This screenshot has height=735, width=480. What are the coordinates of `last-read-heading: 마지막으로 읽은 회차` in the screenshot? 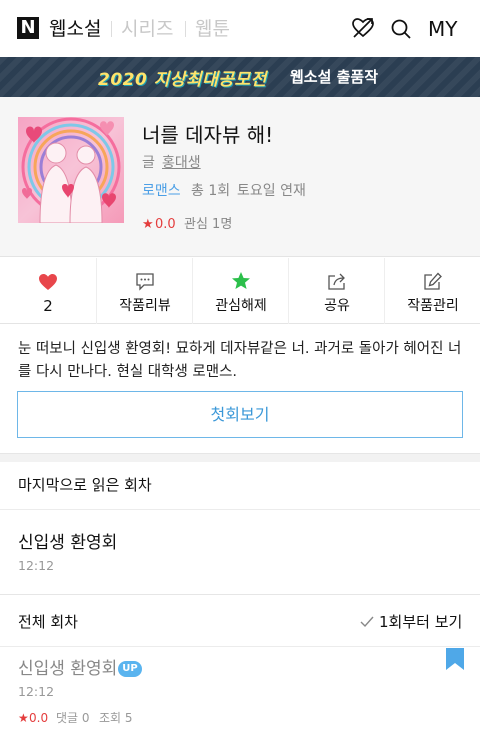 It's located at (85, 485).